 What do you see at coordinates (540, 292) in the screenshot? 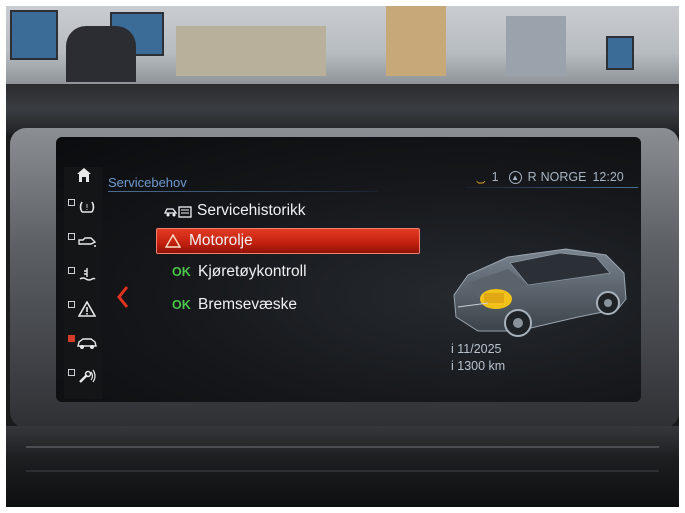
I see `car-illustration` at bounding box center [540, 292].